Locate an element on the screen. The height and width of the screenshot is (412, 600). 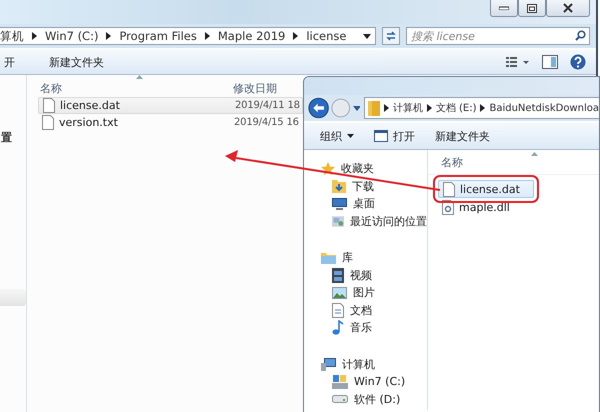
toolbar-button: 组织 is located at coordinates (337, 136).